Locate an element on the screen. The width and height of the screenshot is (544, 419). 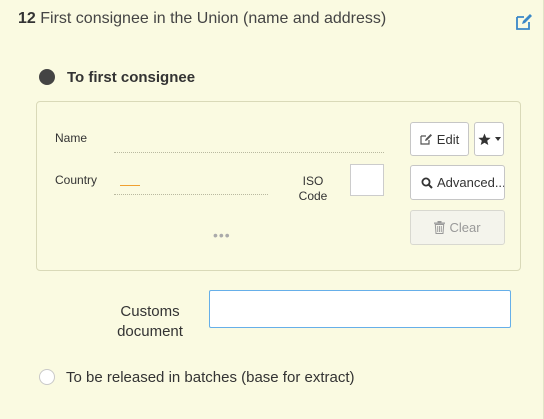
customs-label-line1: Customs is located at coordinates (150, 311).